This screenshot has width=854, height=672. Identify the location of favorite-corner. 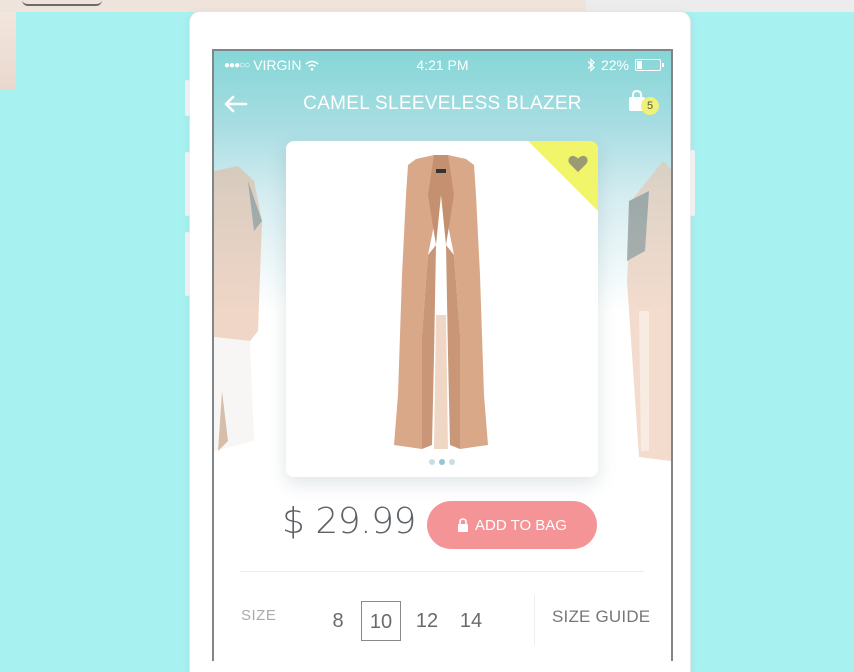
(563, 176).